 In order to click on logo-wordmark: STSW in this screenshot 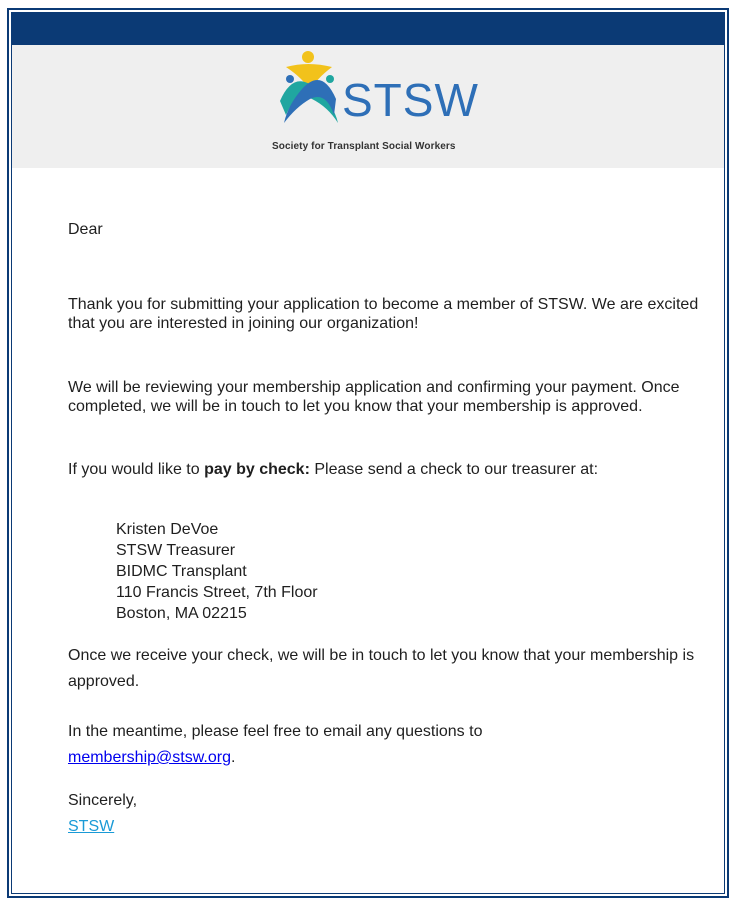, I will do `click(410, 100)`.